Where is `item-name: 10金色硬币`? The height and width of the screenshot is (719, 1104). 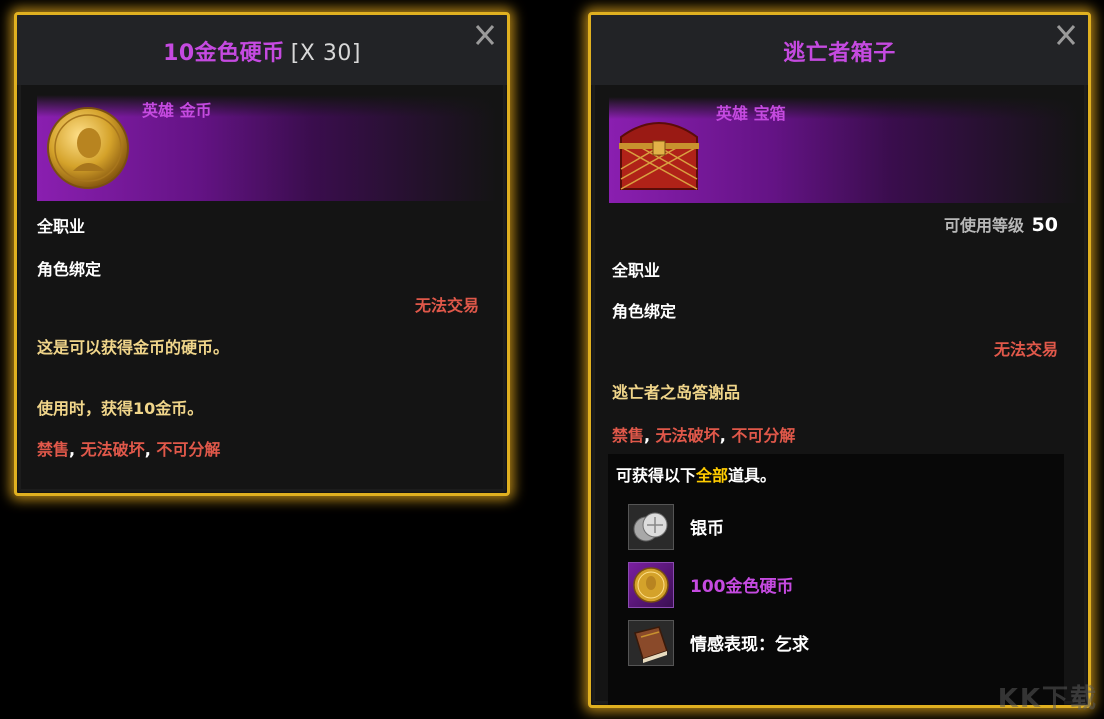 item-name: 10金色硬币 is located at coordinates (224, 53).